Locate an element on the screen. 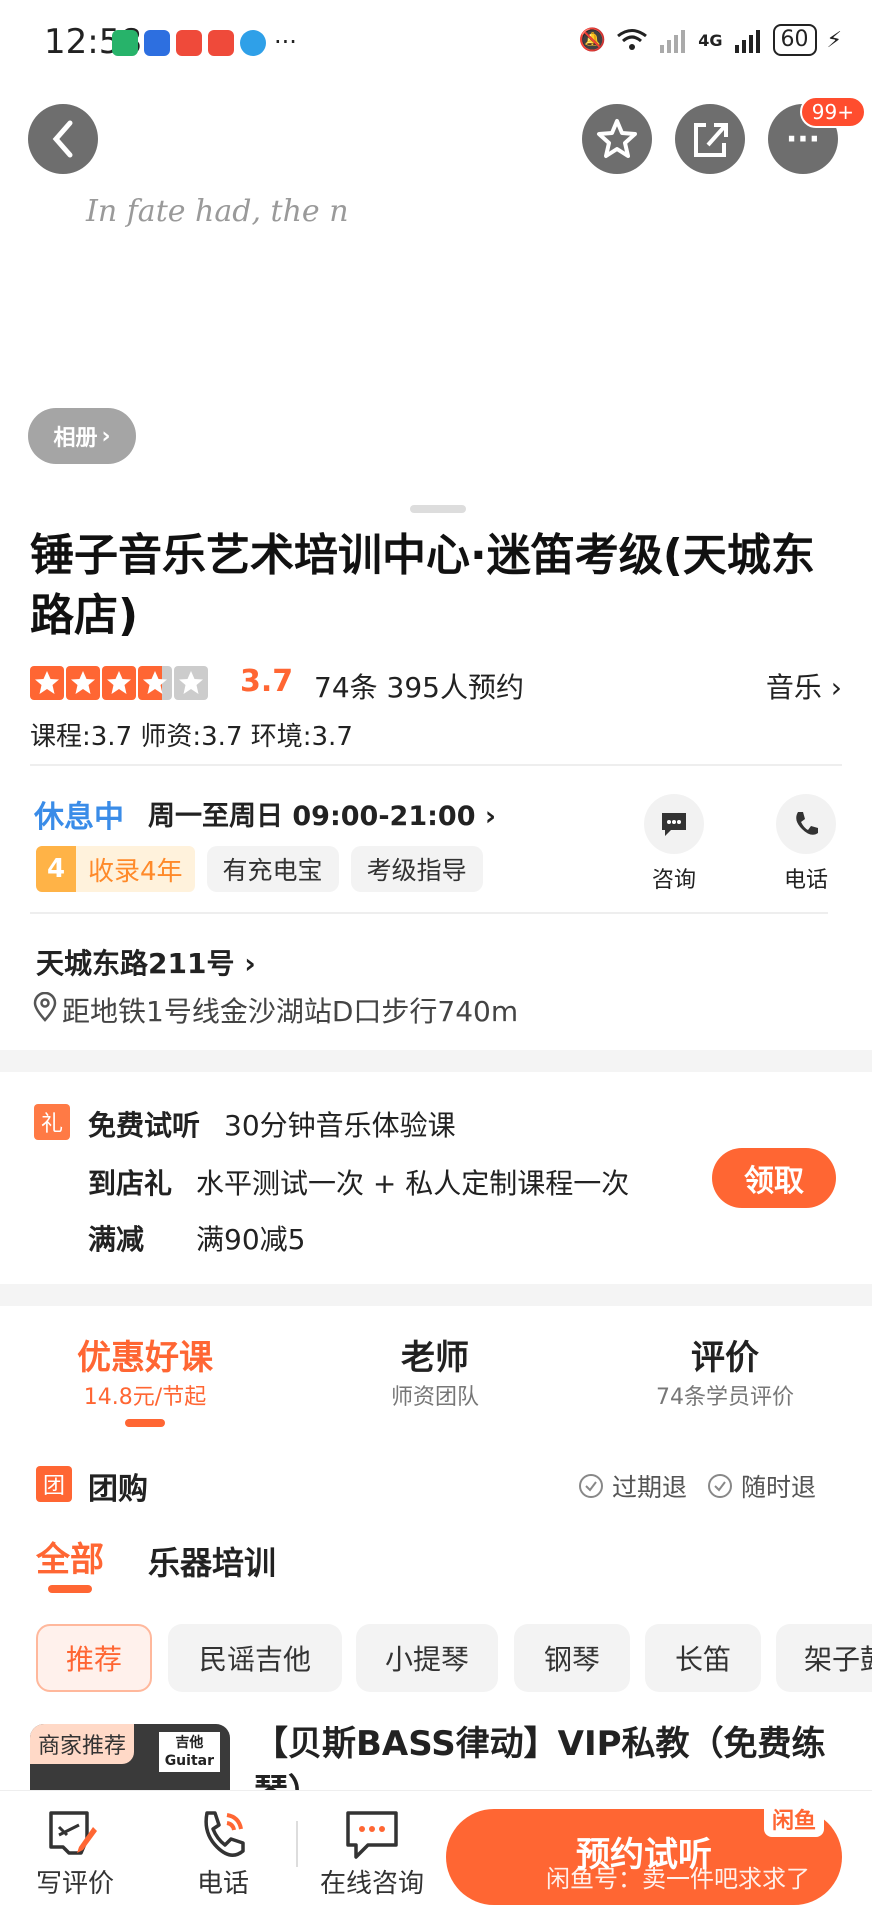 This screenshot has height=1920, width=872. offer-value: 水平测试一次 + 私人定制课程一次 is located at coordinates (413, 1183).